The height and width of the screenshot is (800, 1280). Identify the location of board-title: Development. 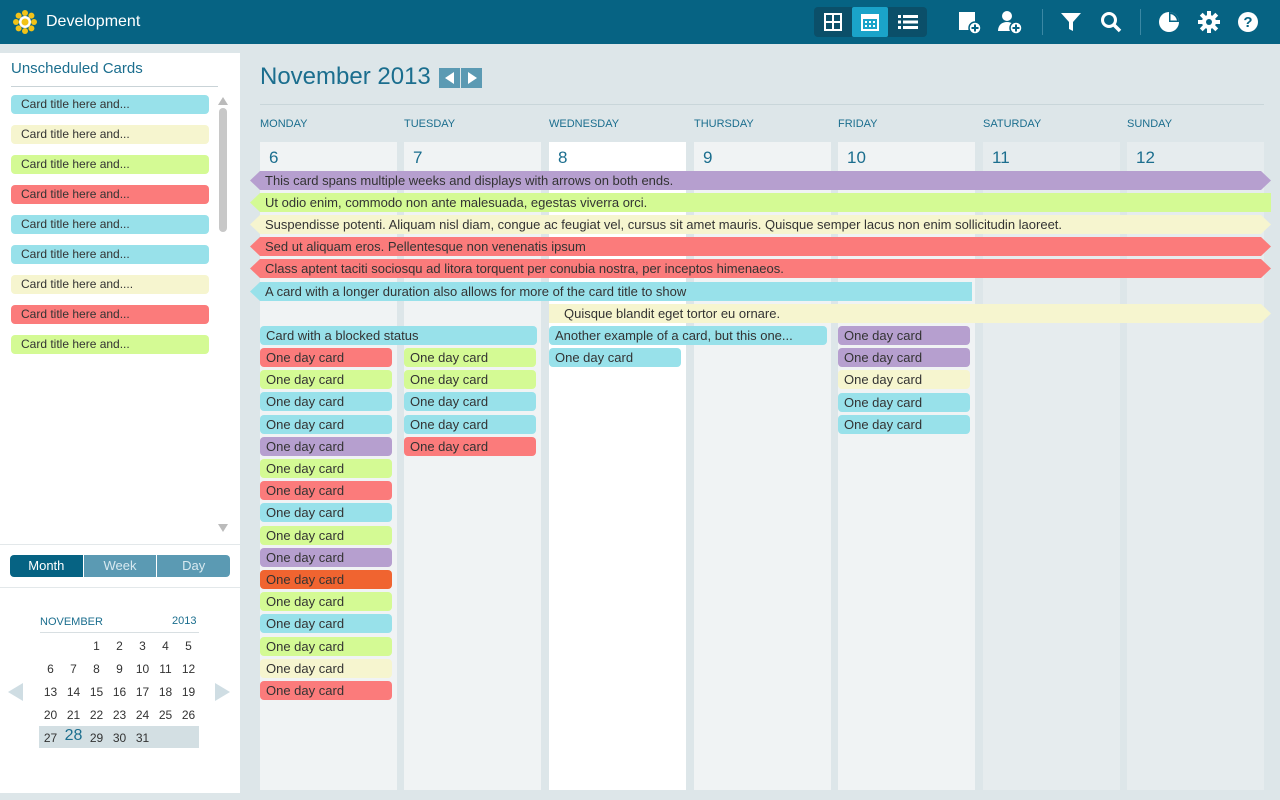
(93, 22).